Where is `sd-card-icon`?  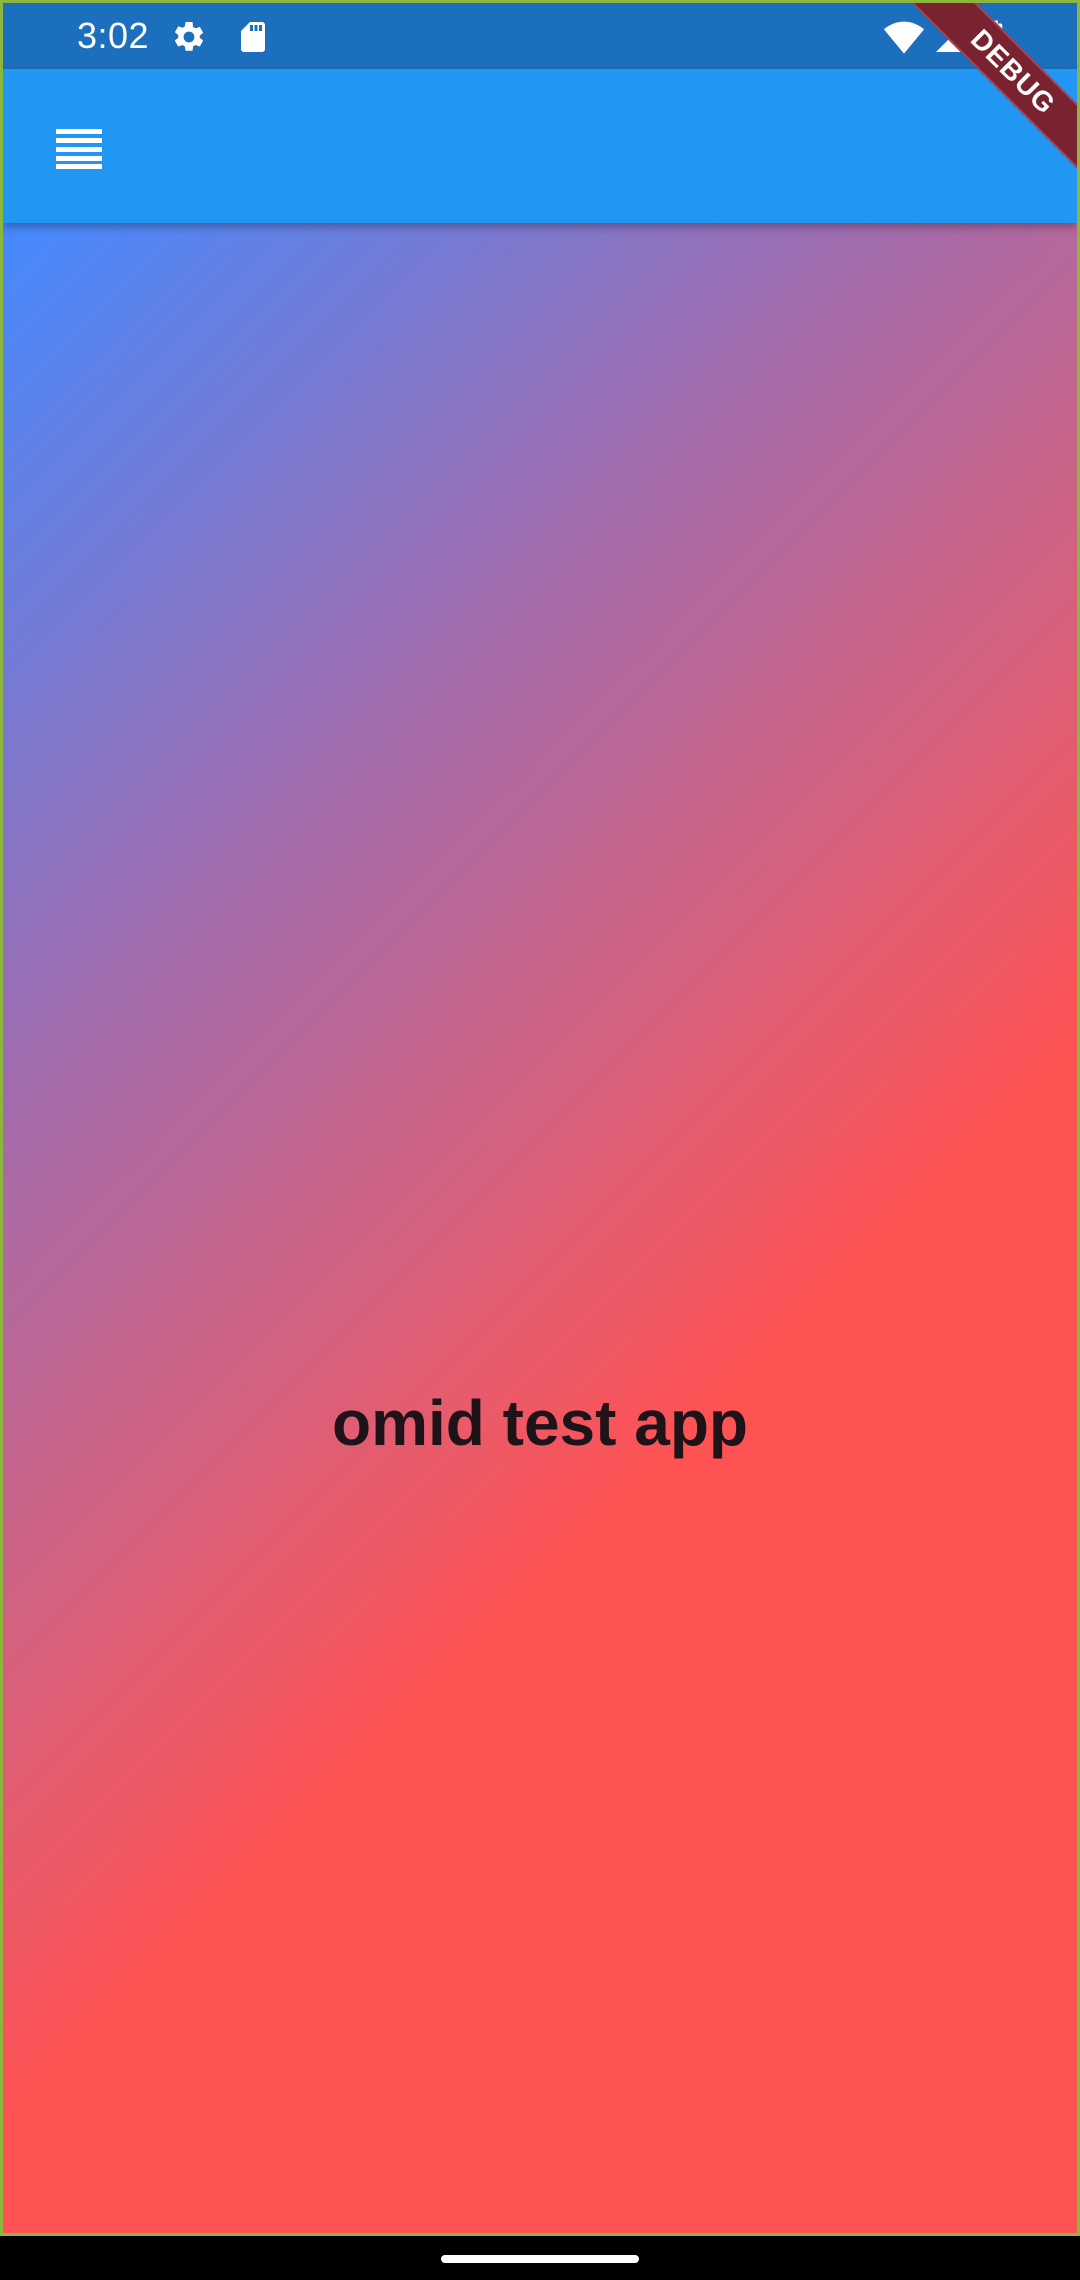
sd-card-icon is located at coordinates (253, 37).